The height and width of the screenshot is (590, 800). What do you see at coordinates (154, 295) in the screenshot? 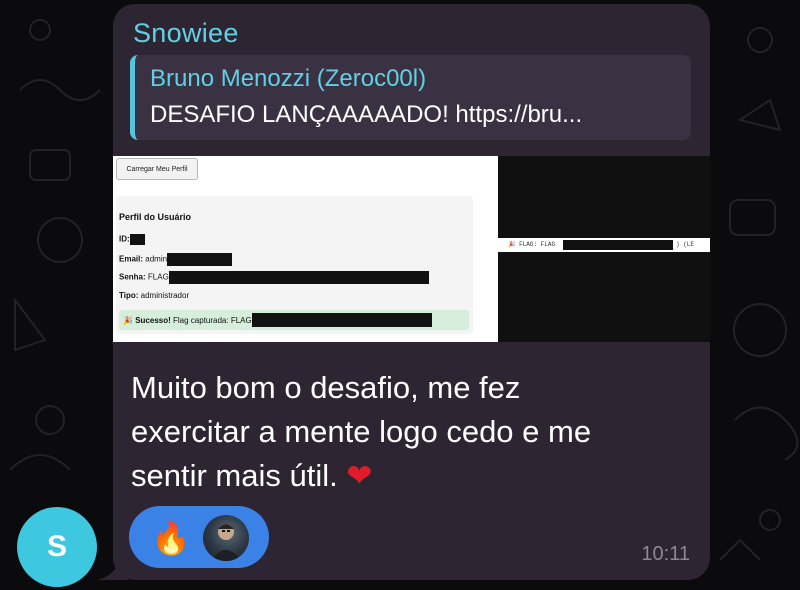
I see `profile-tipo-row: Tipo: administrador` at bounding box center [154, 295].